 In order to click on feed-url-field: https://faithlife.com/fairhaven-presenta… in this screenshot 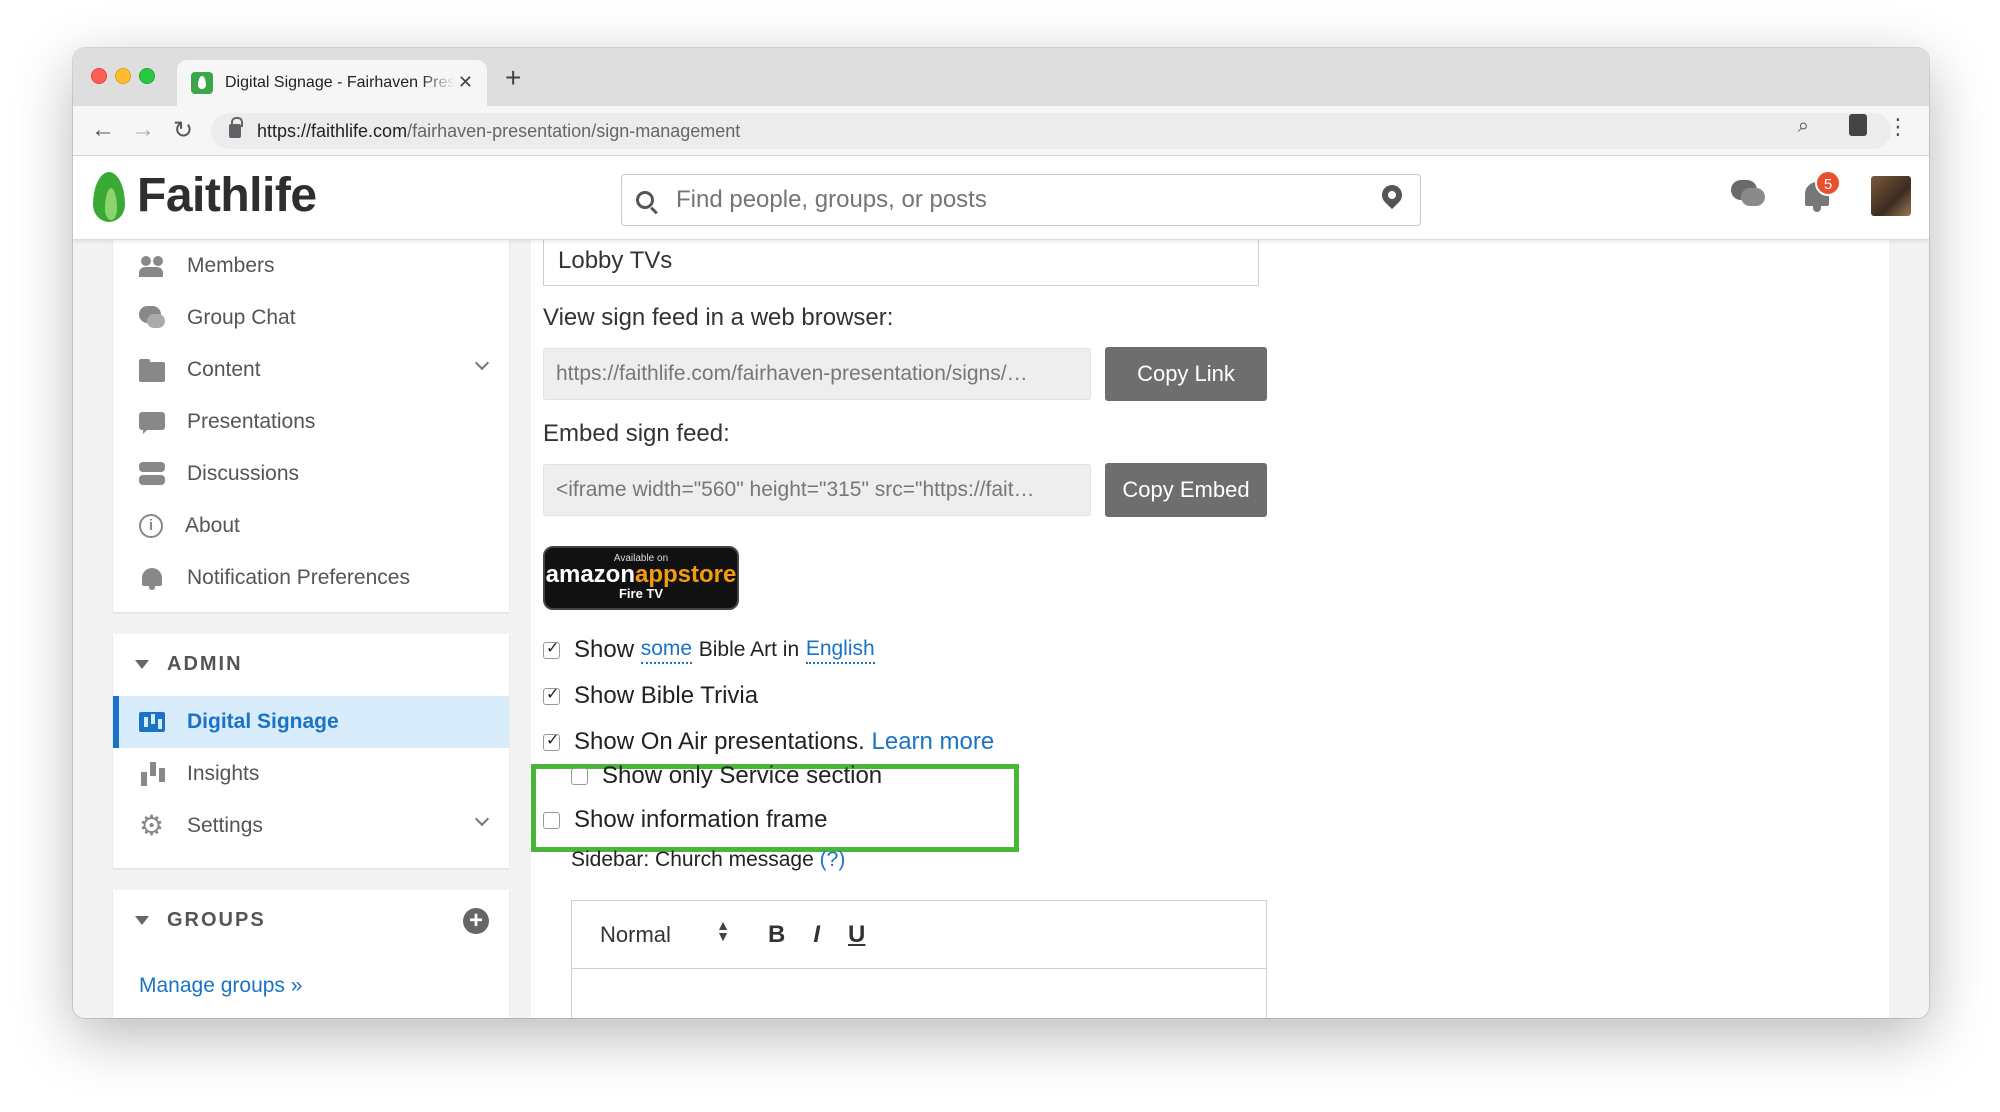, I will do `click(817, 374)`.